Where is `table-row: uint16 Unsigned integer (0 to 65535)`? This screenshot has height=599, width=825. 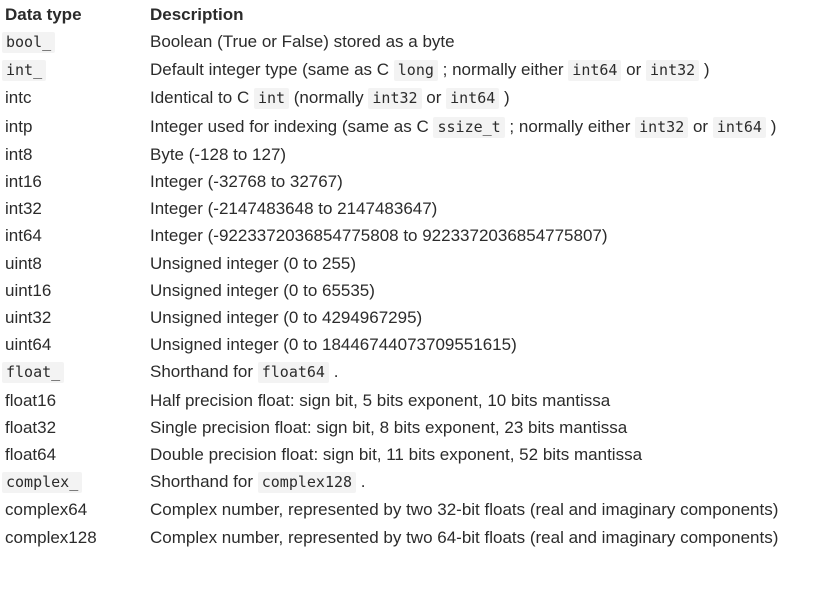
table-row: uint16 Unsigned integer (0 to 65535) is located at coordinates (412, 290).